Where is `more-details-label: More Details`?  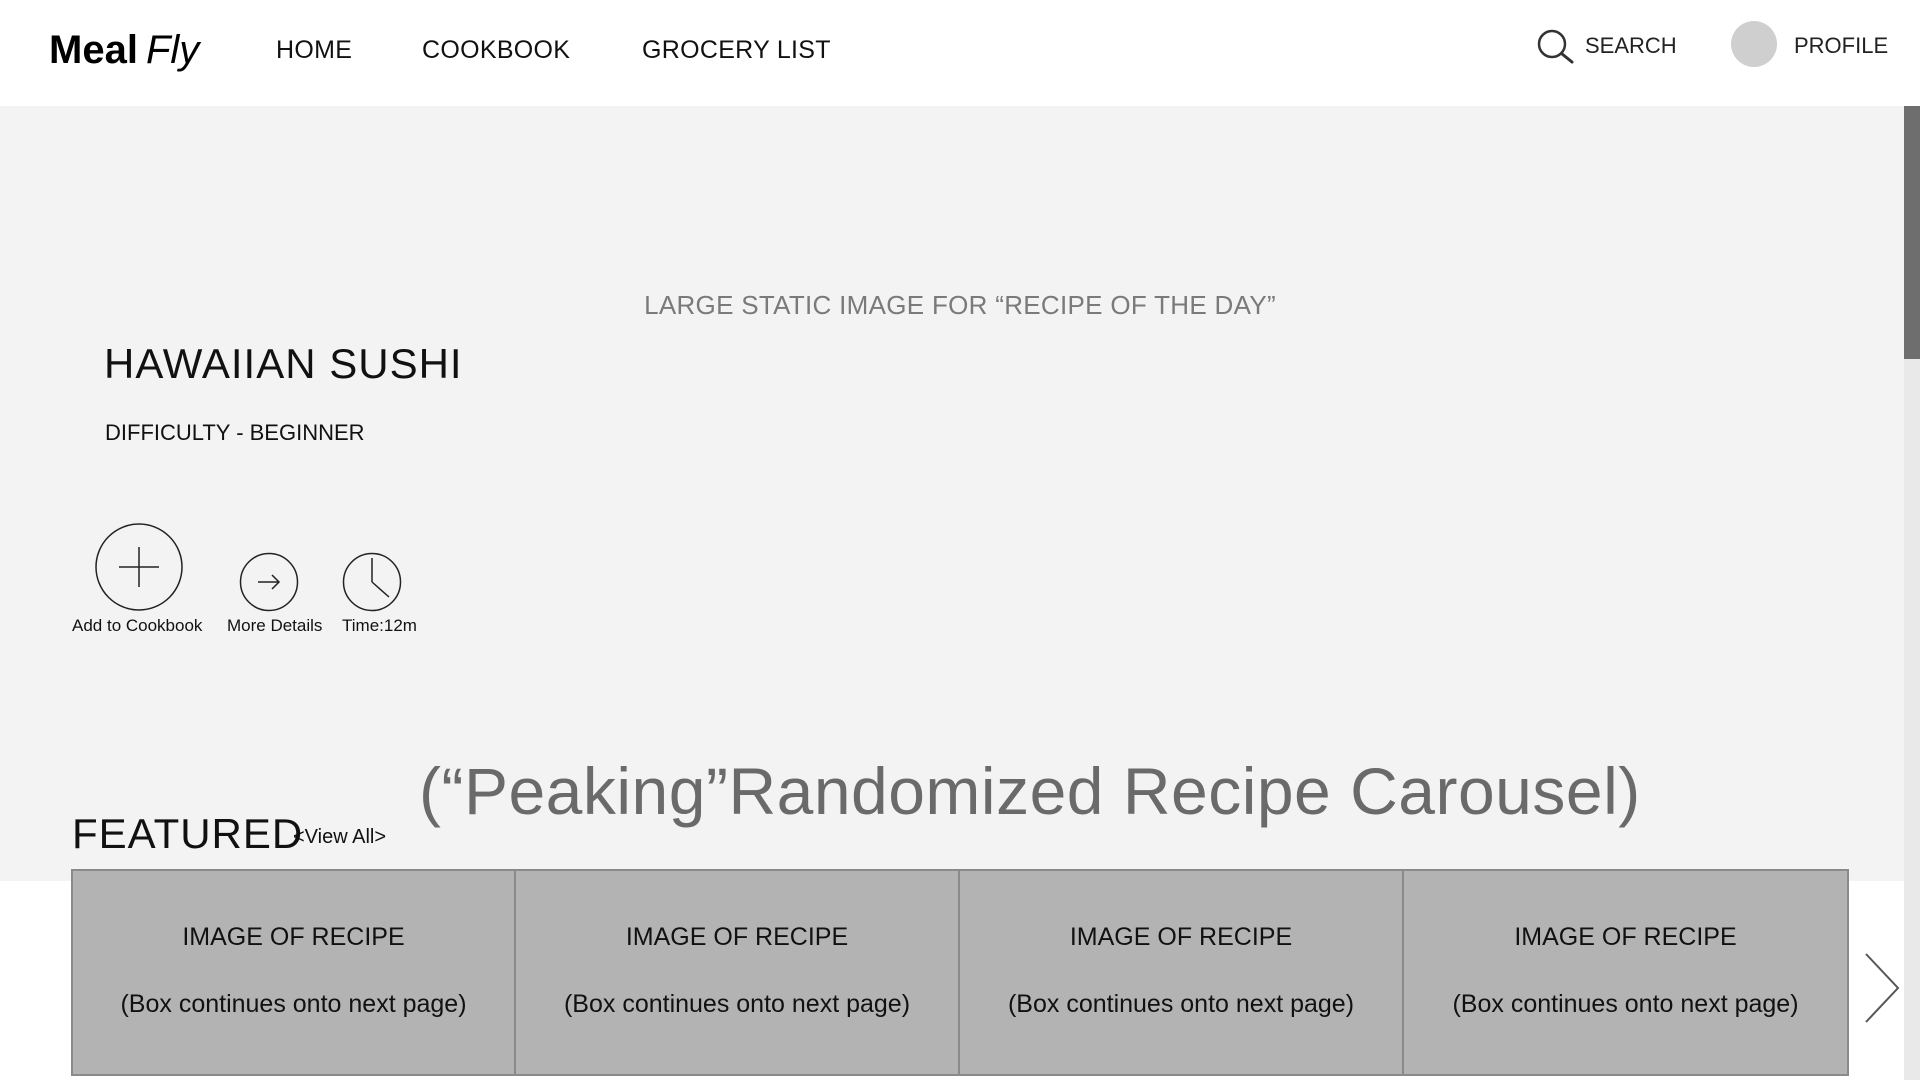
more-details-label: More Details is located at coordinates (275, 625).